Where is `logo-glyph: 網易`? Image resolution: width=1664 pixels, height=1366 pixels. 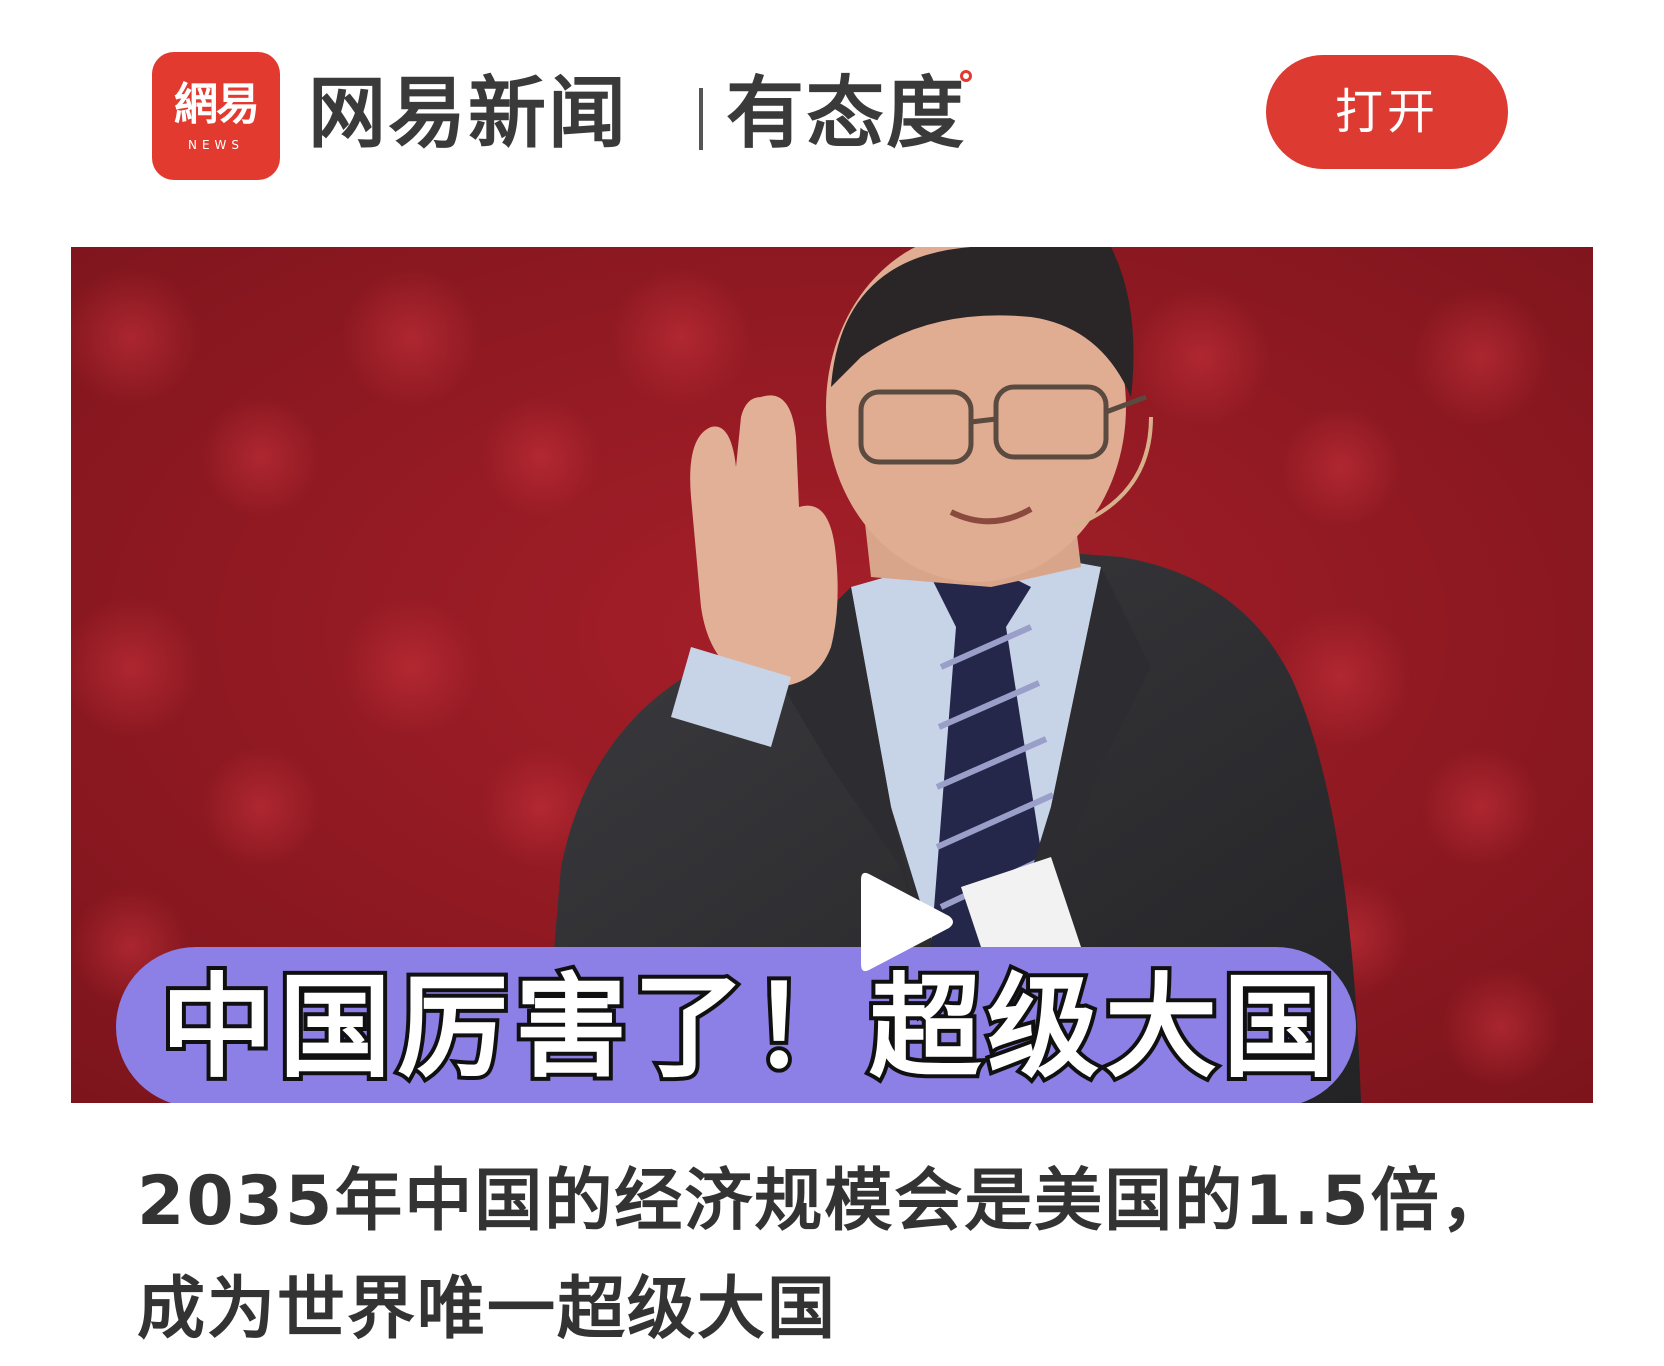 logo-glyph: 網易 is located at coordinates (217, 104).